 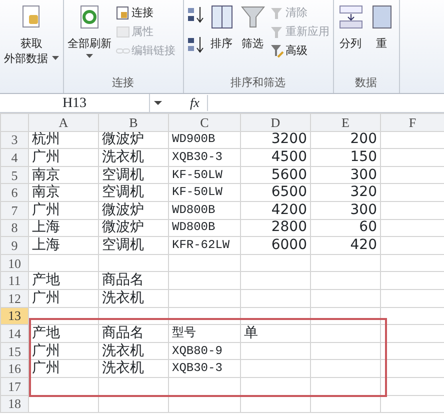 I want to click on table-cell: 单, so click(x=275, y=333).